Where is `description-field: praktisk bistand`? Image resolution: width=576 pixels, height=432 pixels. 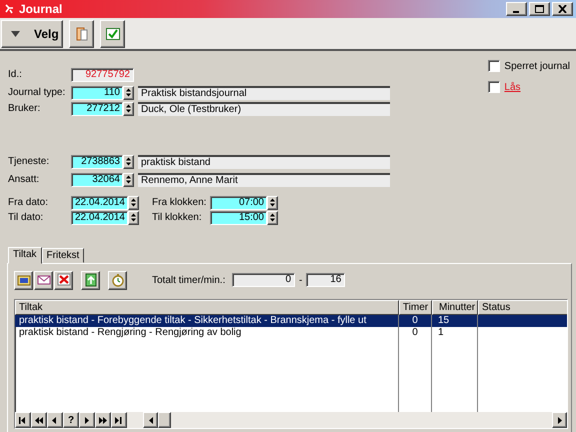
description-field: praktisk bistand is located at coordinates (264, 161).